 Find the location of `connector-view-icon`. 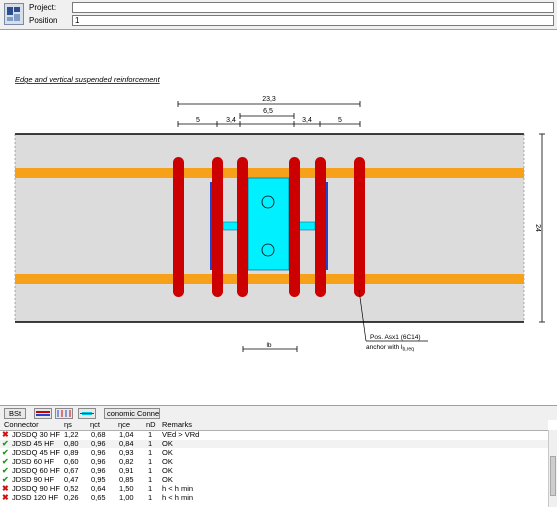

connector-view-icon is located at coordinates (87, 413).